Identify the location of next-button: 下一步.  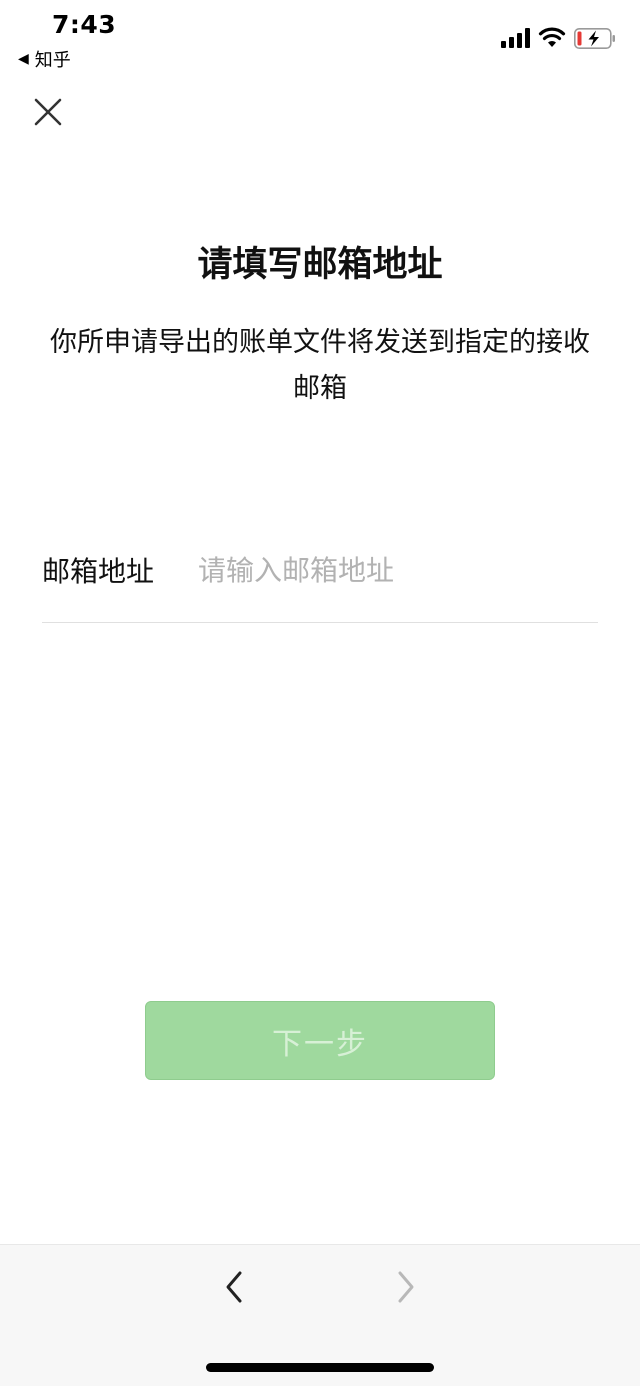
(320, 1040).